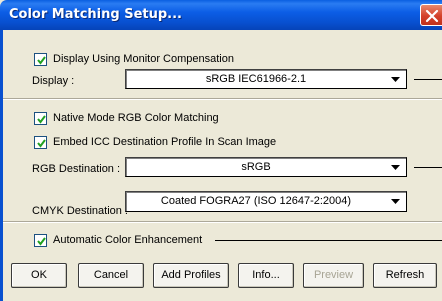 This screenshot has height=301, width=442. I want to click on auto-enhancement-checkbox: Automatic Color Enhancement, so click(118, 240).